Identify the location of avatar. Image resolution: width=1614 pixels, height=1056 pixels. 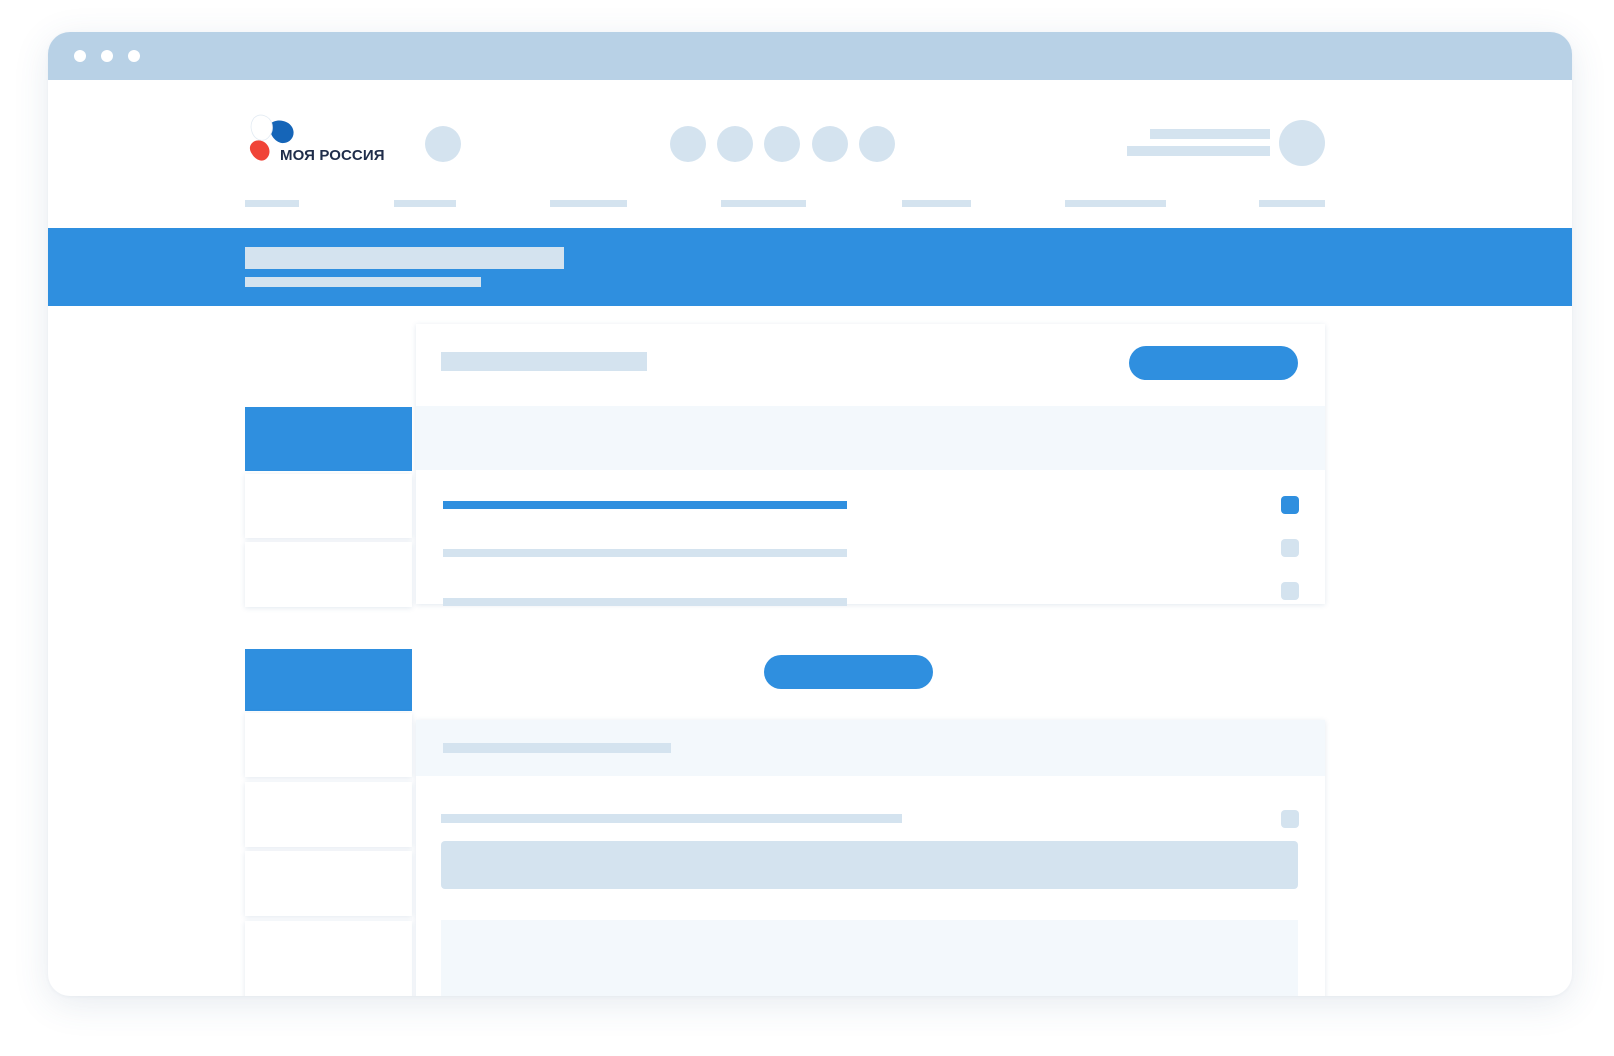
(1302, 143).